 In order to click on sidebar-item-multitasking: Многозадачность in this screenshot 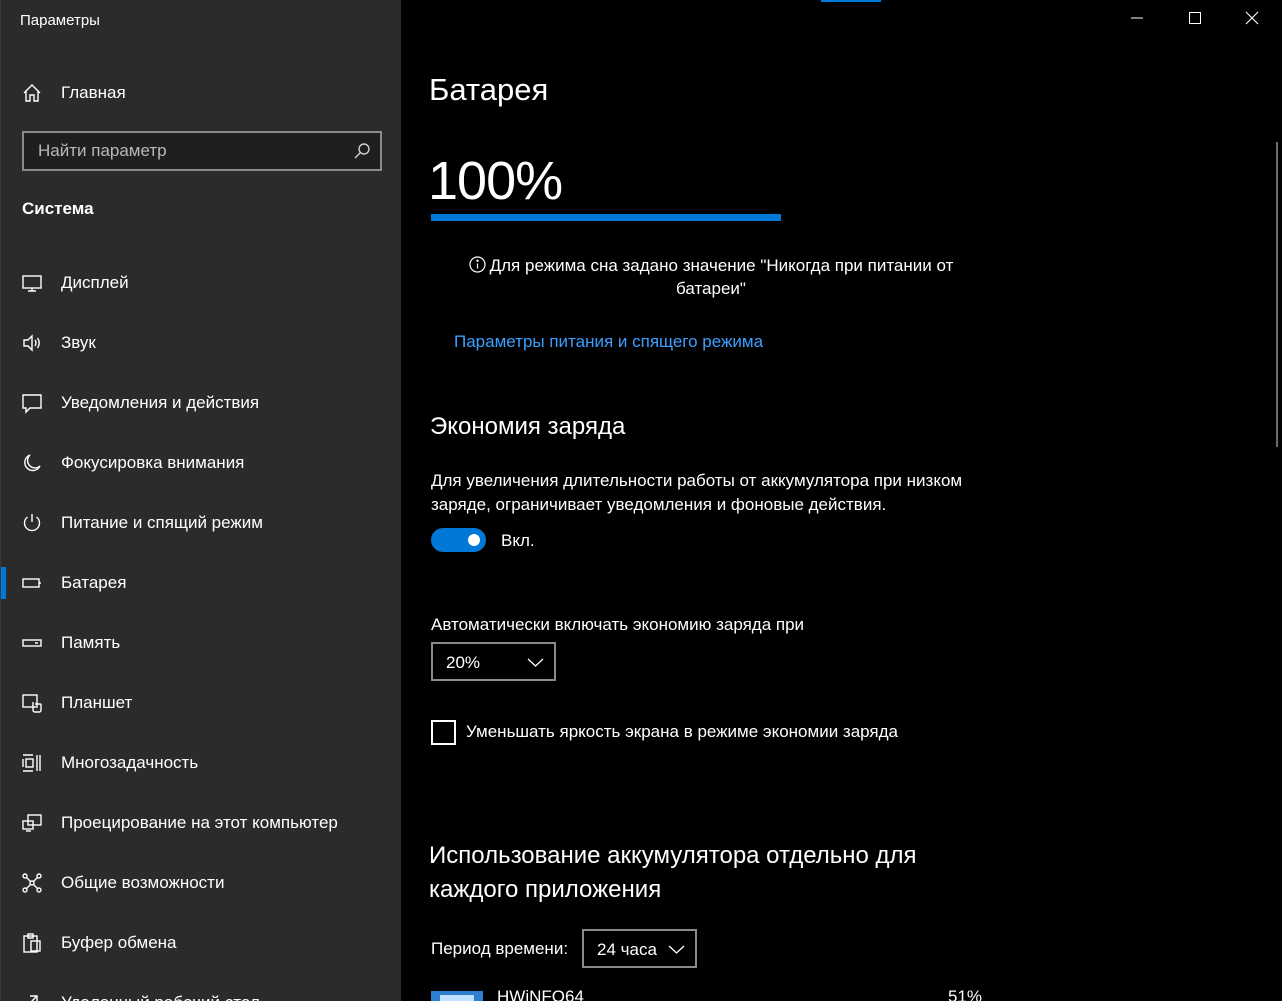, I will do `click(201, 763)`.